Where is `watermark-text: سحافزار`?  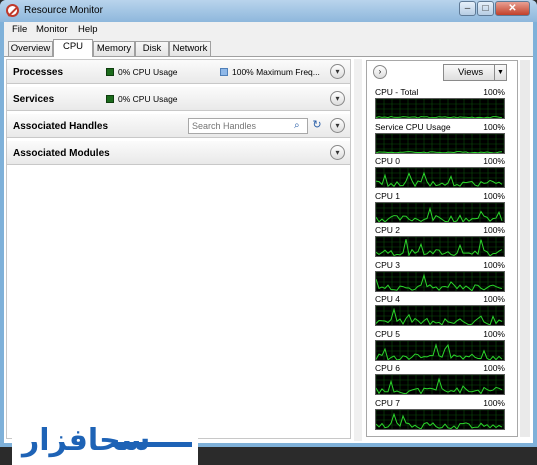
watermark-text: سحافزار is located at coordinates (86, 440).